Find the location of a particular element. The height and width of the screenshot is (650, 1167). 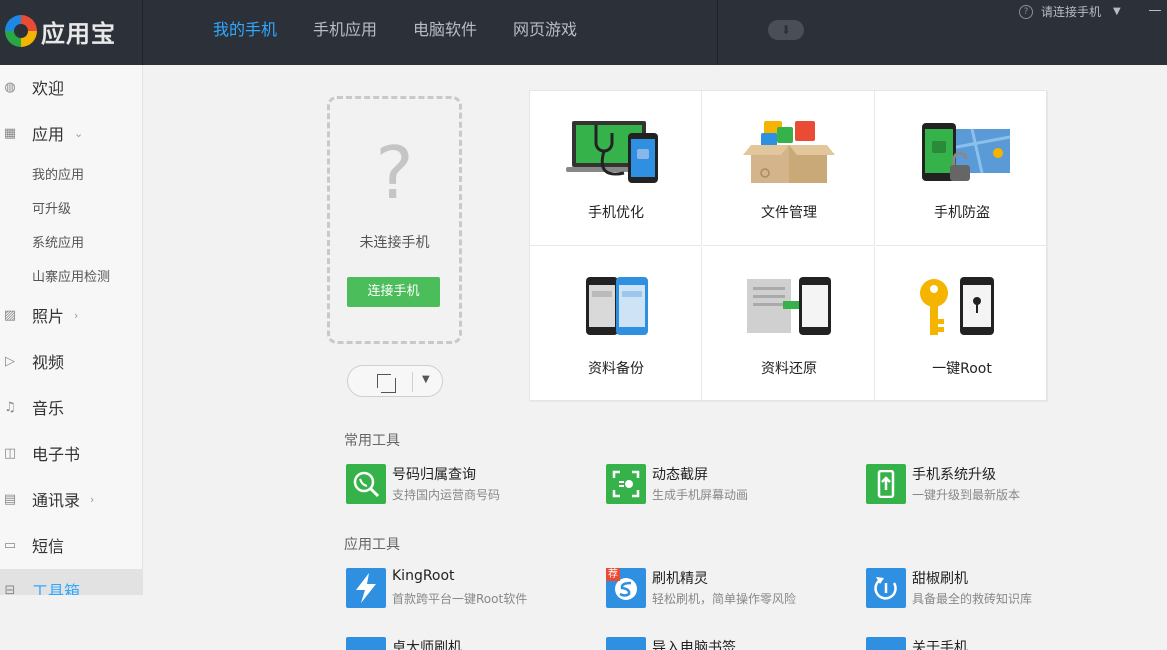

anti-theft-icon is located at coordinates (966, 152).